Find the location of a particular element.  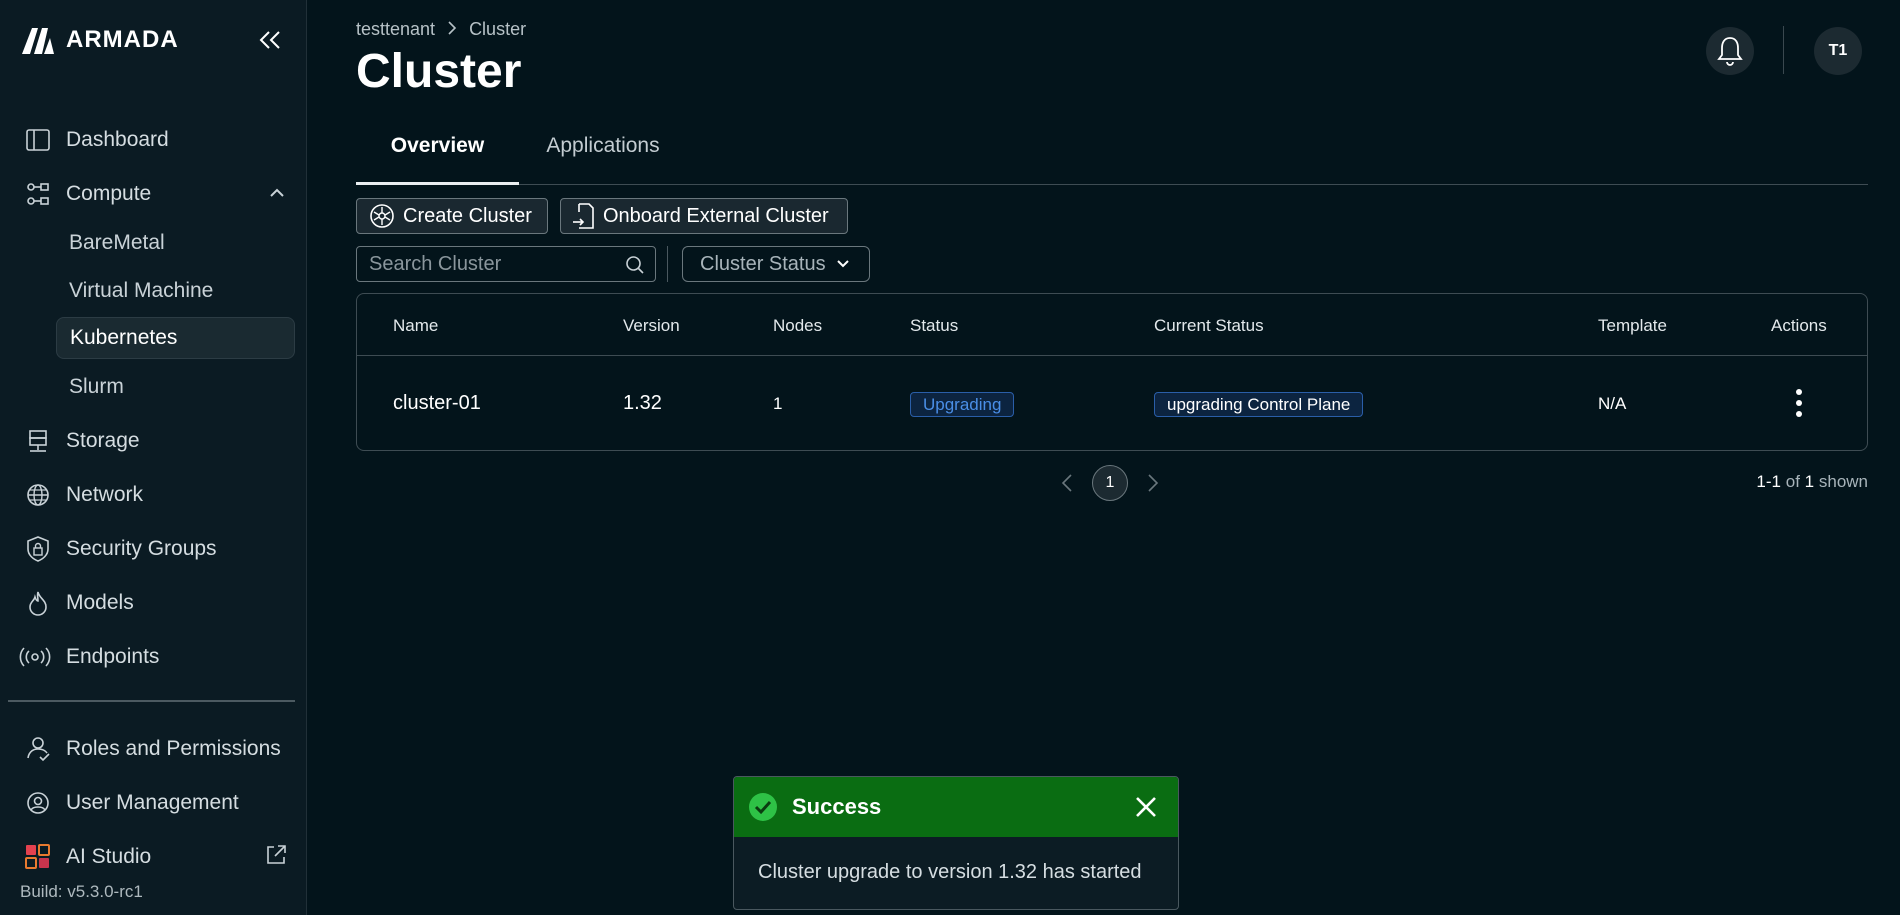

compute-icon is located at coordinates (38, 194).